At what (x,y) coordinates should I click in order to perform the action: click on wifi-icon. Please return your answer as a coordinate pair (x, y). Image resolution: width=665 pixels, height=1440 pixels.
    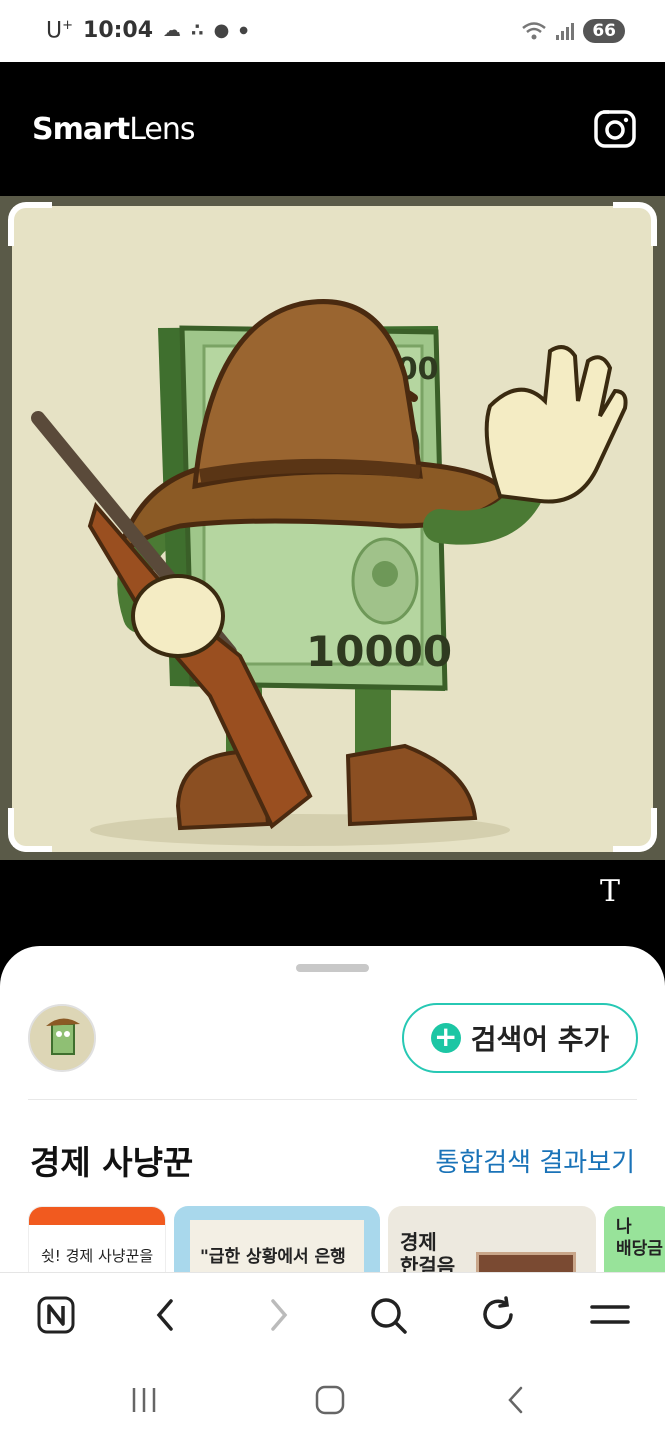
    Looking at the image, I should click on (534, 31).